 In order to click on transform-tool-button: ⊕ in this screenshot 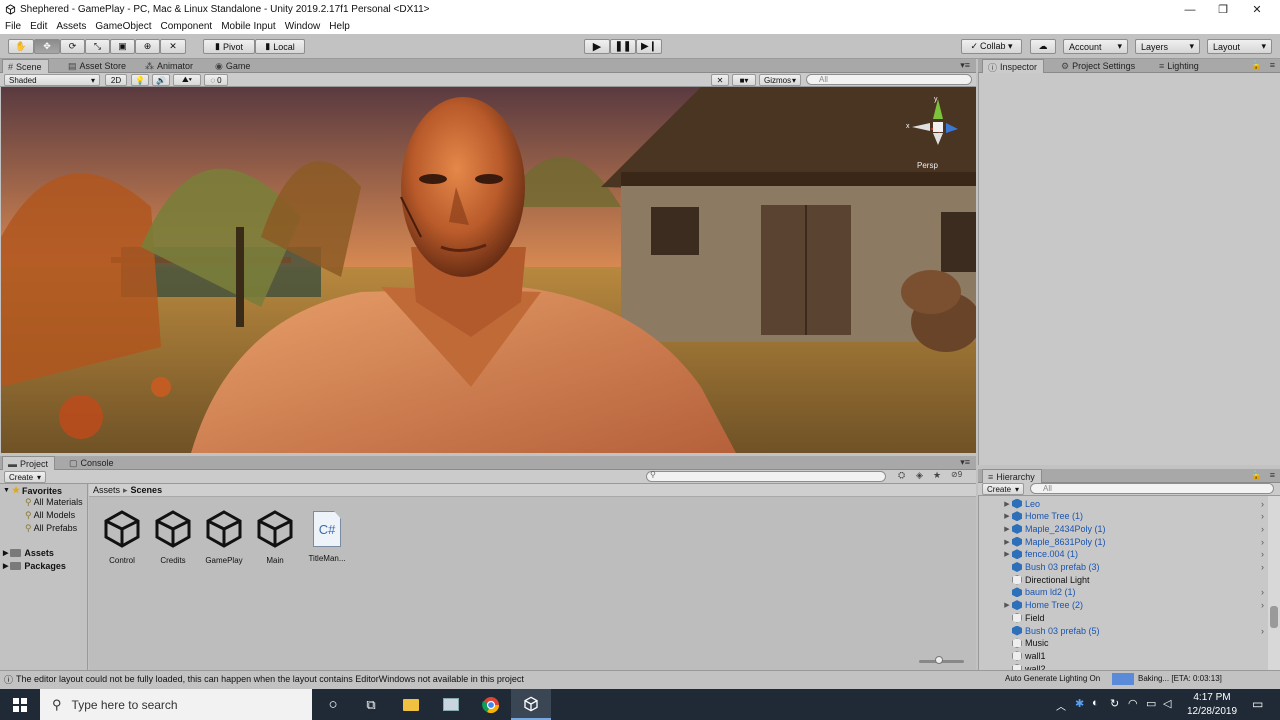, I will do `click(147, 46)`.